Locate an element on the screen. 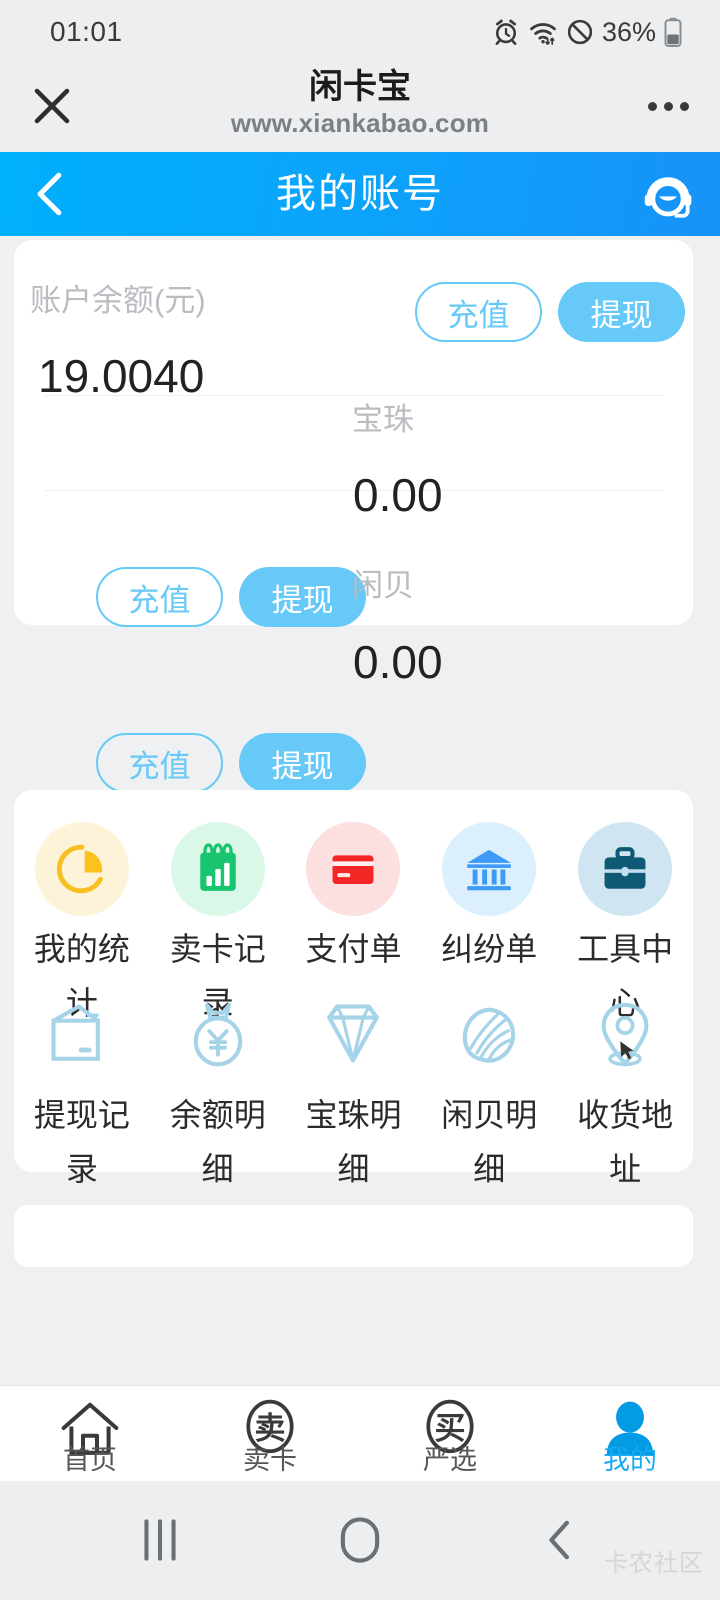 This screenshot has width=720, height=1600. empty-placeholder-bar is located at coordinates (353, 1236).